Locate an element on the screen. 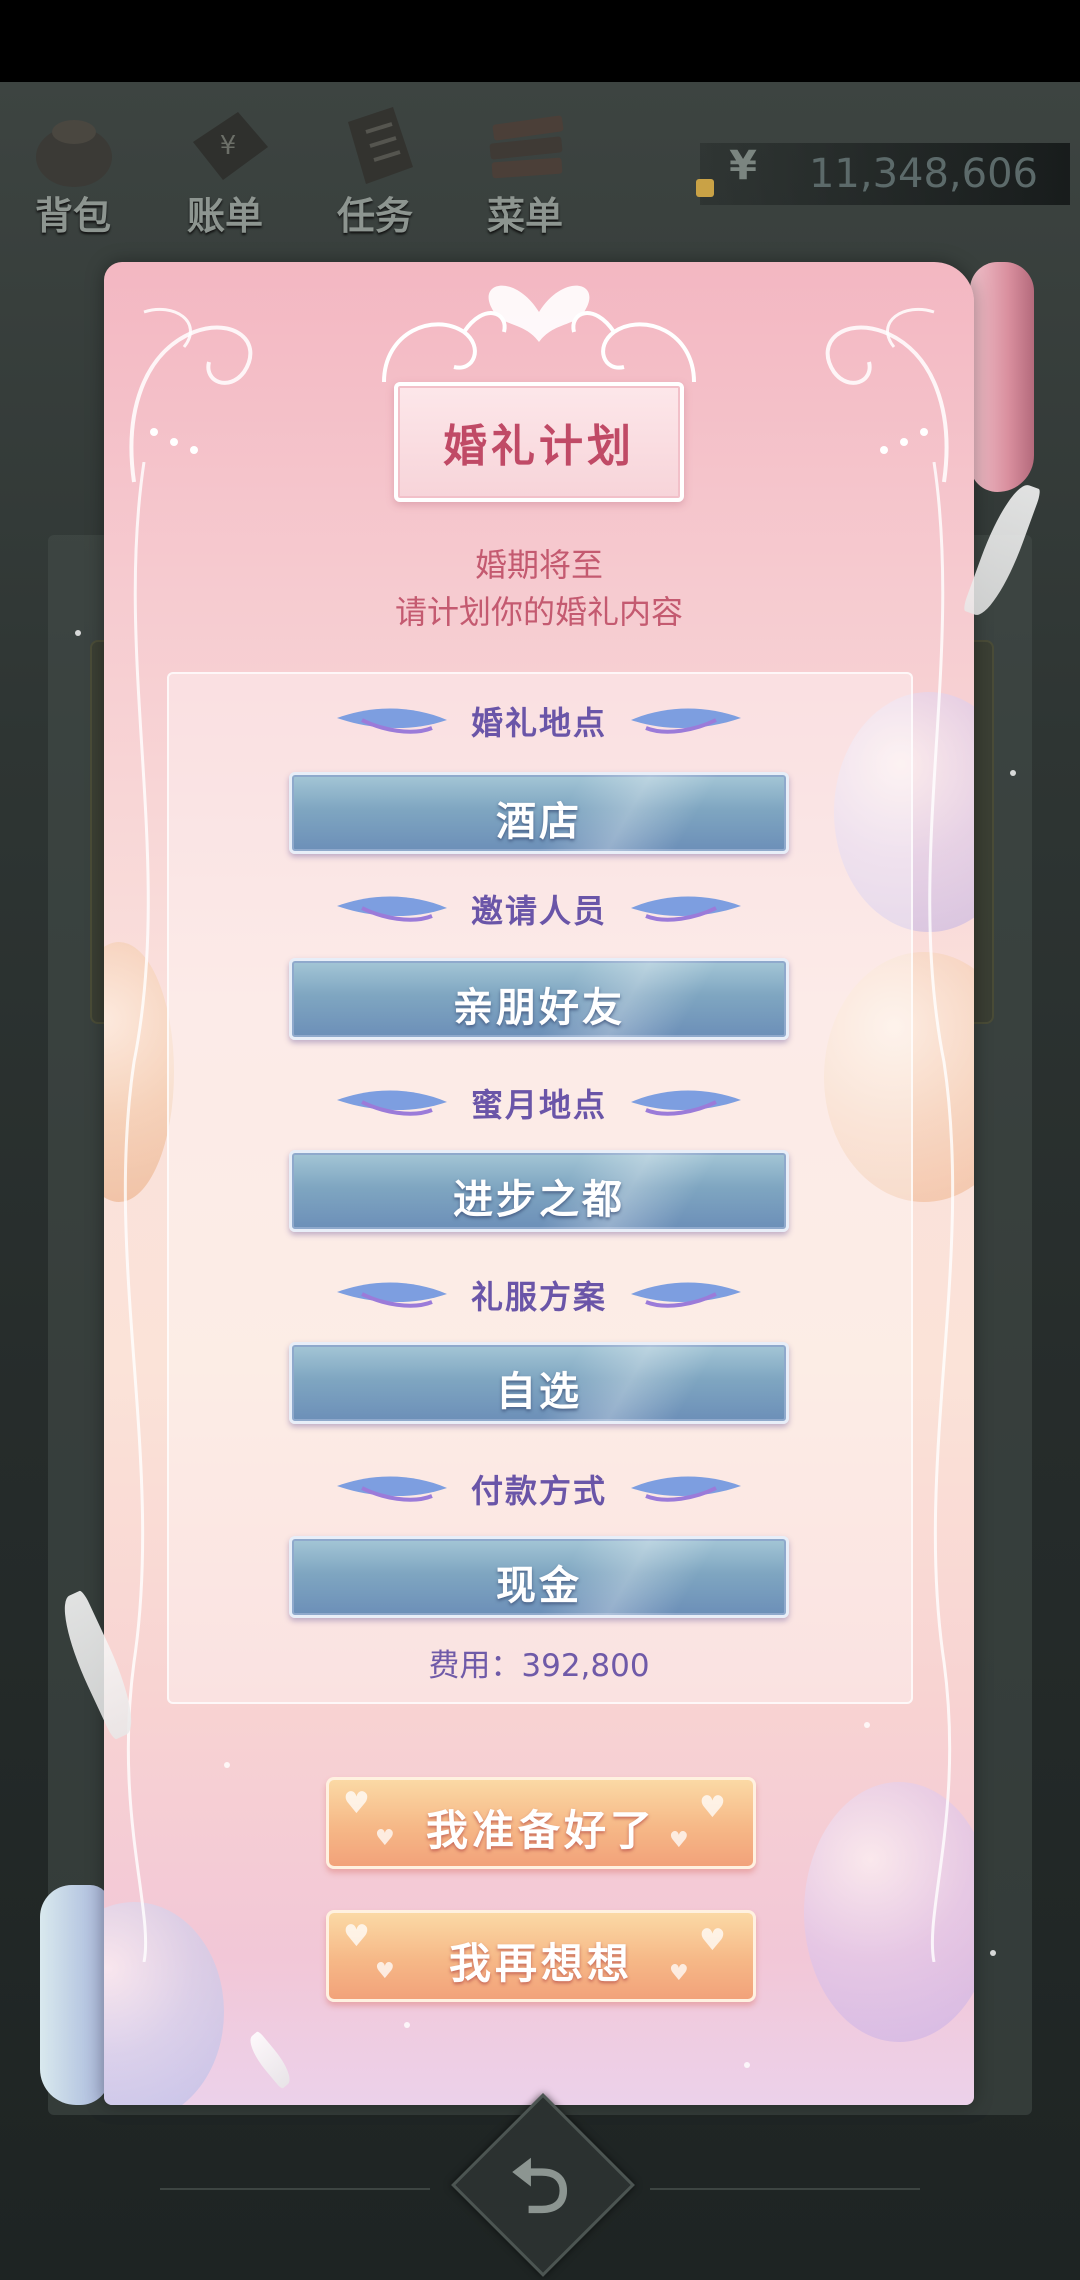 Image resolution: width=1080 pixels, height=2280 pixels. guests-value: 亲朋好友 is located at coordinates (539, 1008).